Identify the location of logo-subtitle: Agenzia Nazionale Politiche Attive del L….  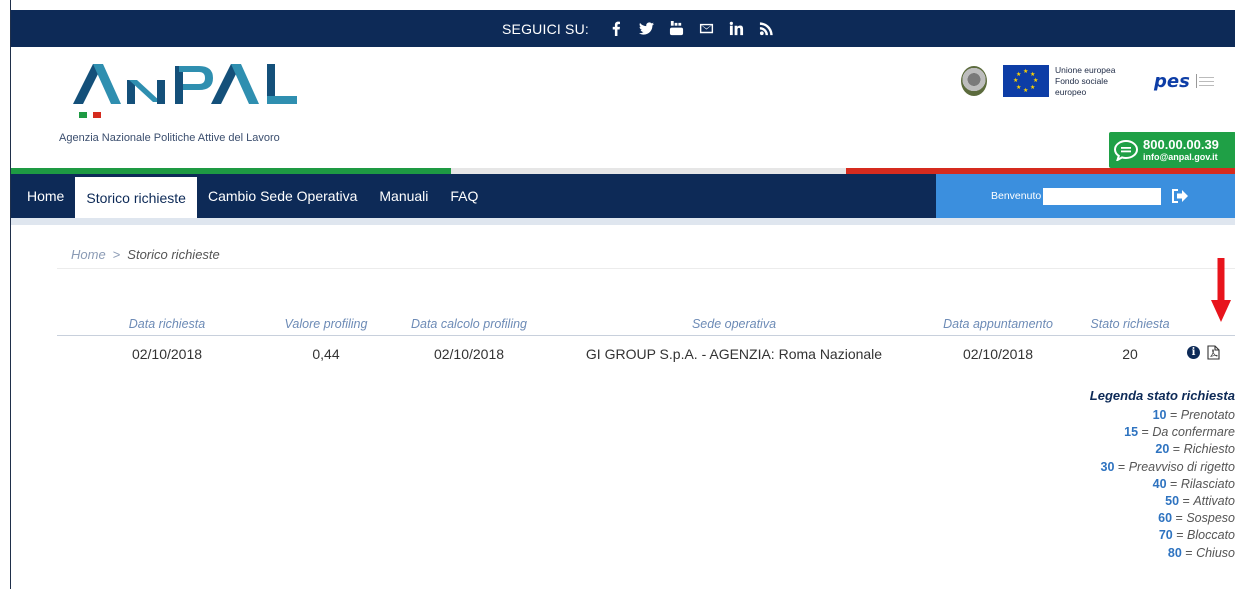
(169, 138).